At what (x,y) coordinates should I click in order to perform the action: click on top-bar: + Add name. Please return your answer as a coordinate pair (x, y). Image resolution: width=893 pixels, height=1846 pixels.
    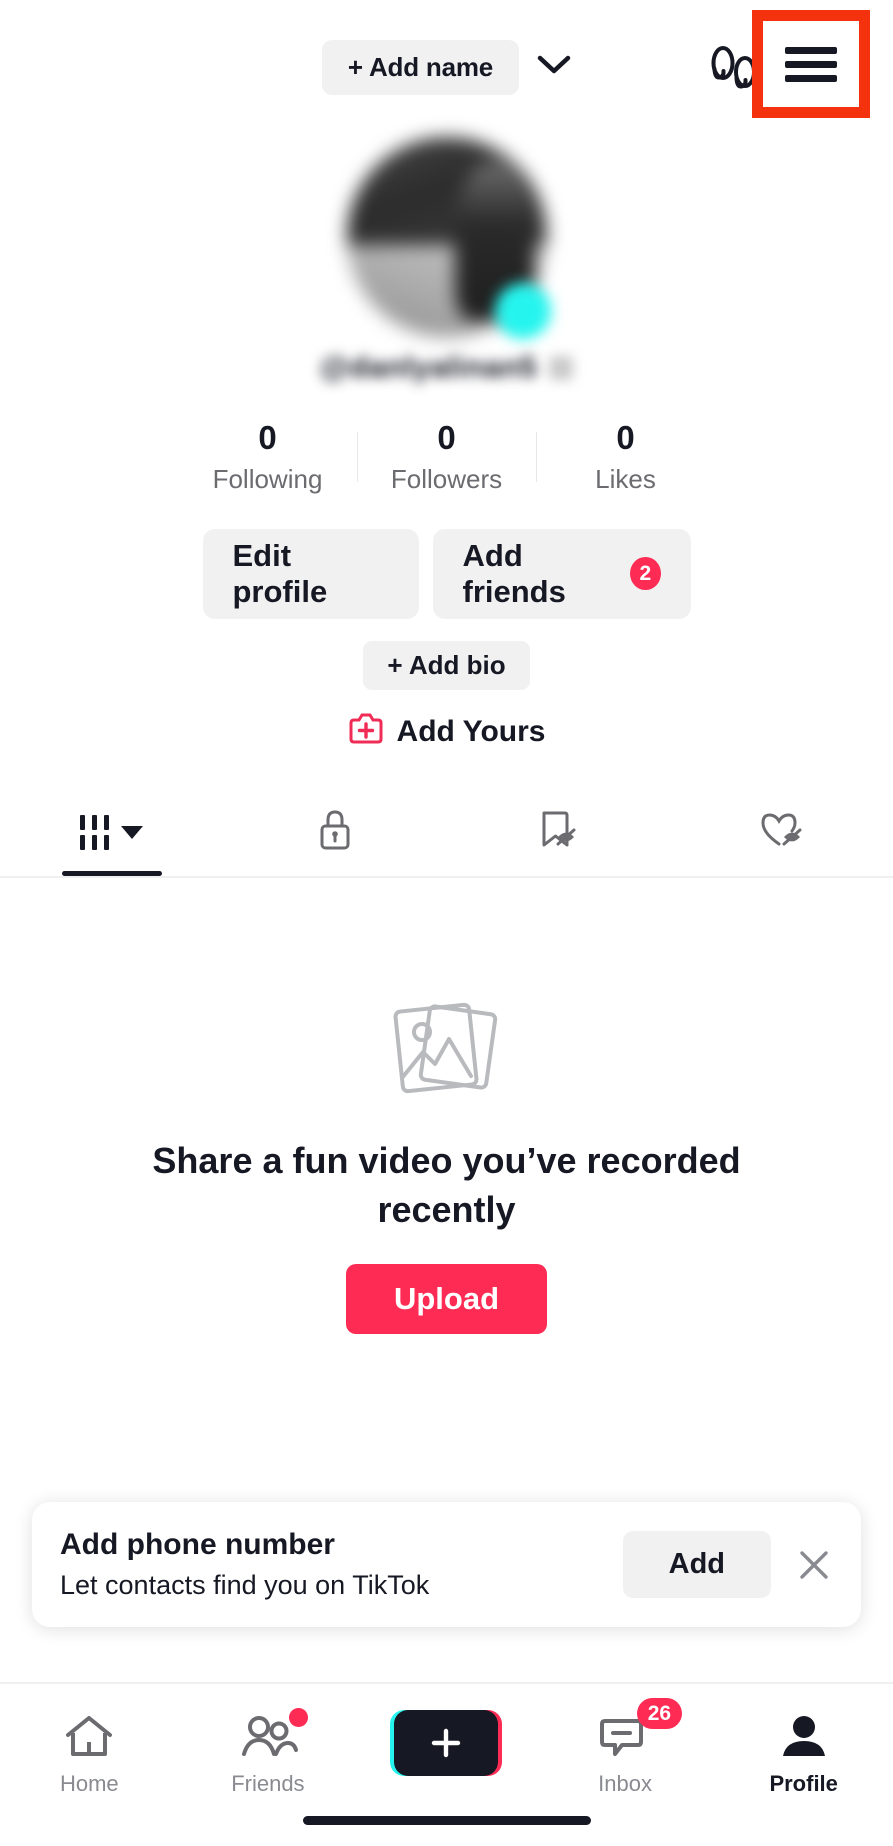
    Looking at the image, I should click on (446, 67).